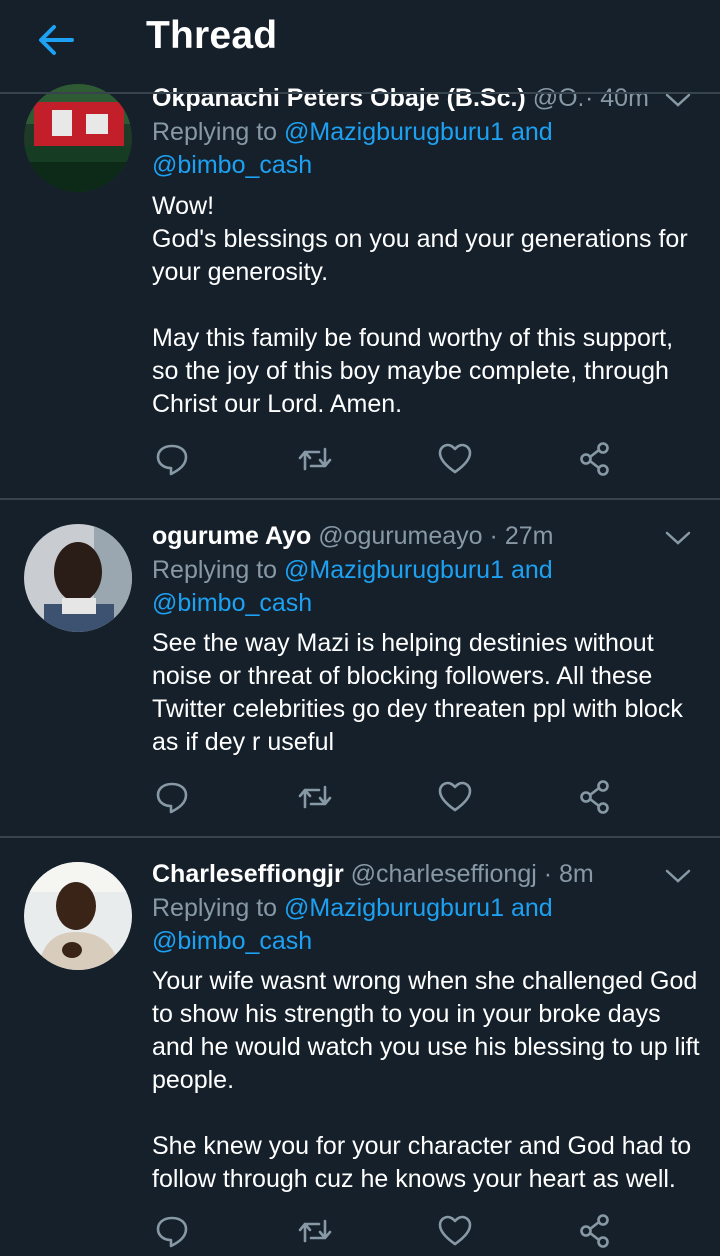 This screenshot has height=1256, width=720. I want to click on header-divider, so click(360, 93).